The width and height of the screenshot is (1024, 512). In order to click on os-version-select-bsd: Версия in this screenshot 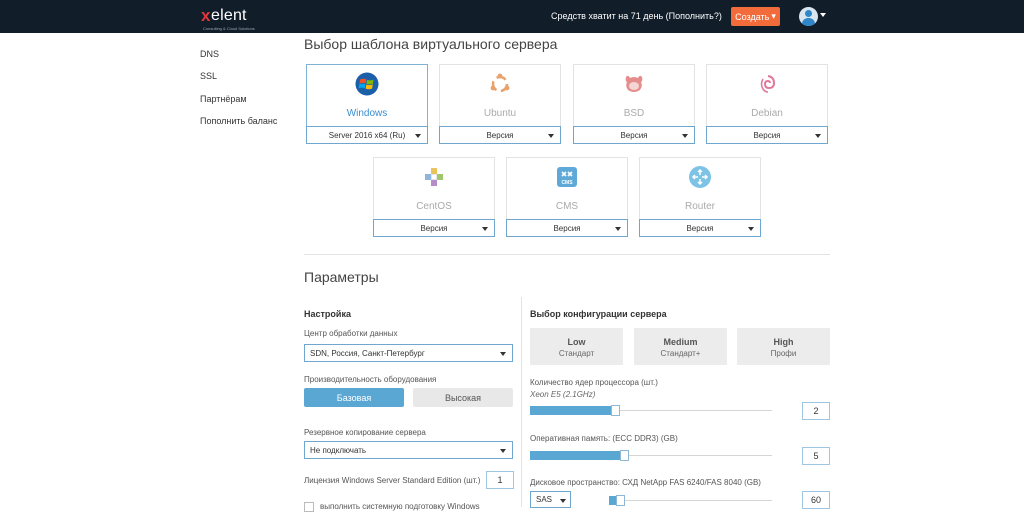, I will do `click(634, 135)`.